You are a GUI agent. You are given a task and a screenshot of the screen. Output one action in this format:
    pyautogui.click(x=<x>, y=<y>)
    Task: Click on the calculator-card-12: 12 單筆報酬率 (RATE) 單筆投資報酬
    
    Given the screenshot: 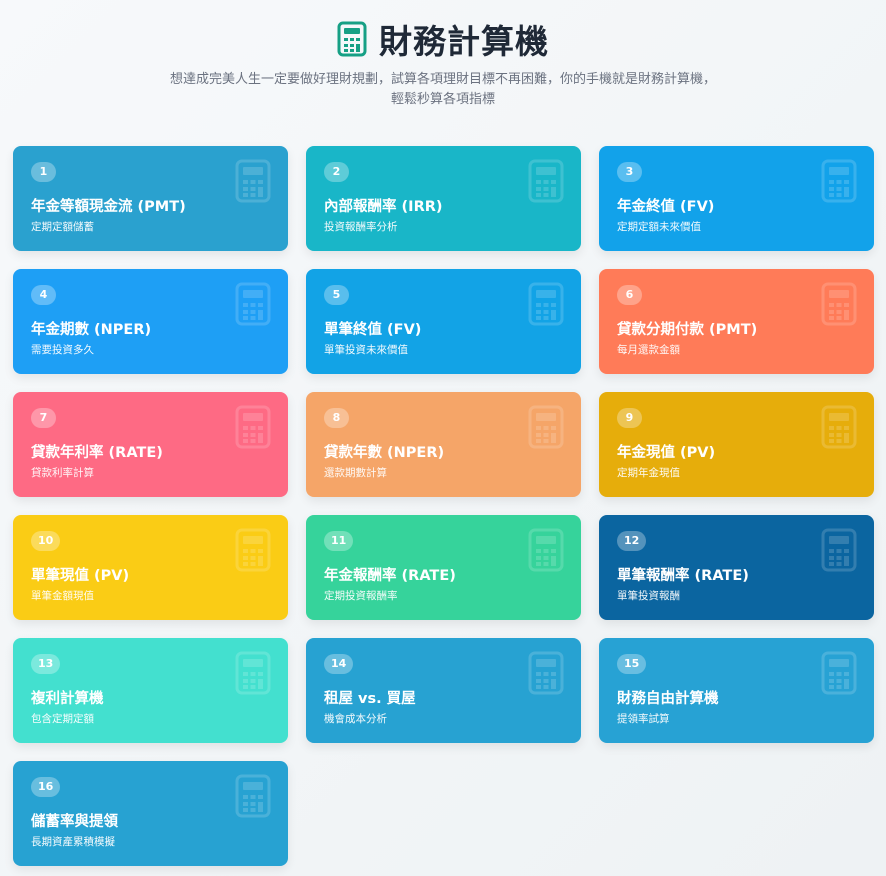 What is the action you would take?
    pyautogui.click(x=736, y=567)
    